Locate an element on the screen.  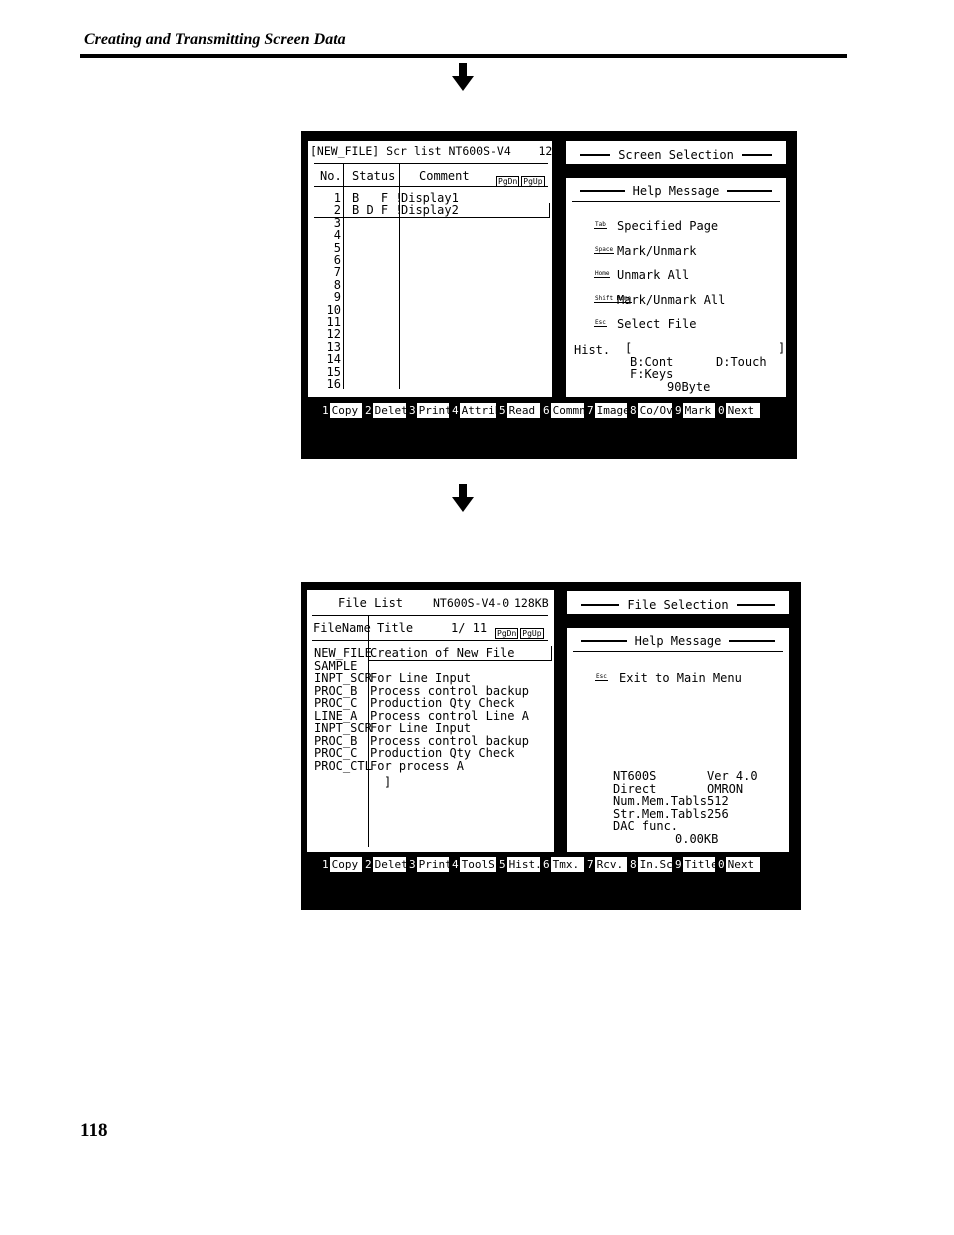
file-selection-title-panel: File Selection is located at coordinates (678, 602).